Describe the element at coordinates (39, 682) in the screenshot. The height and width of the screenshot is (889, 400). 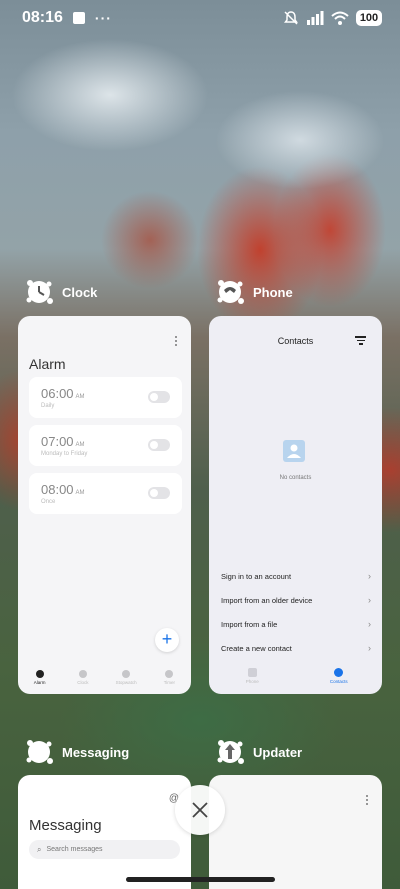
I see `nav-label: Alarm` at that location.